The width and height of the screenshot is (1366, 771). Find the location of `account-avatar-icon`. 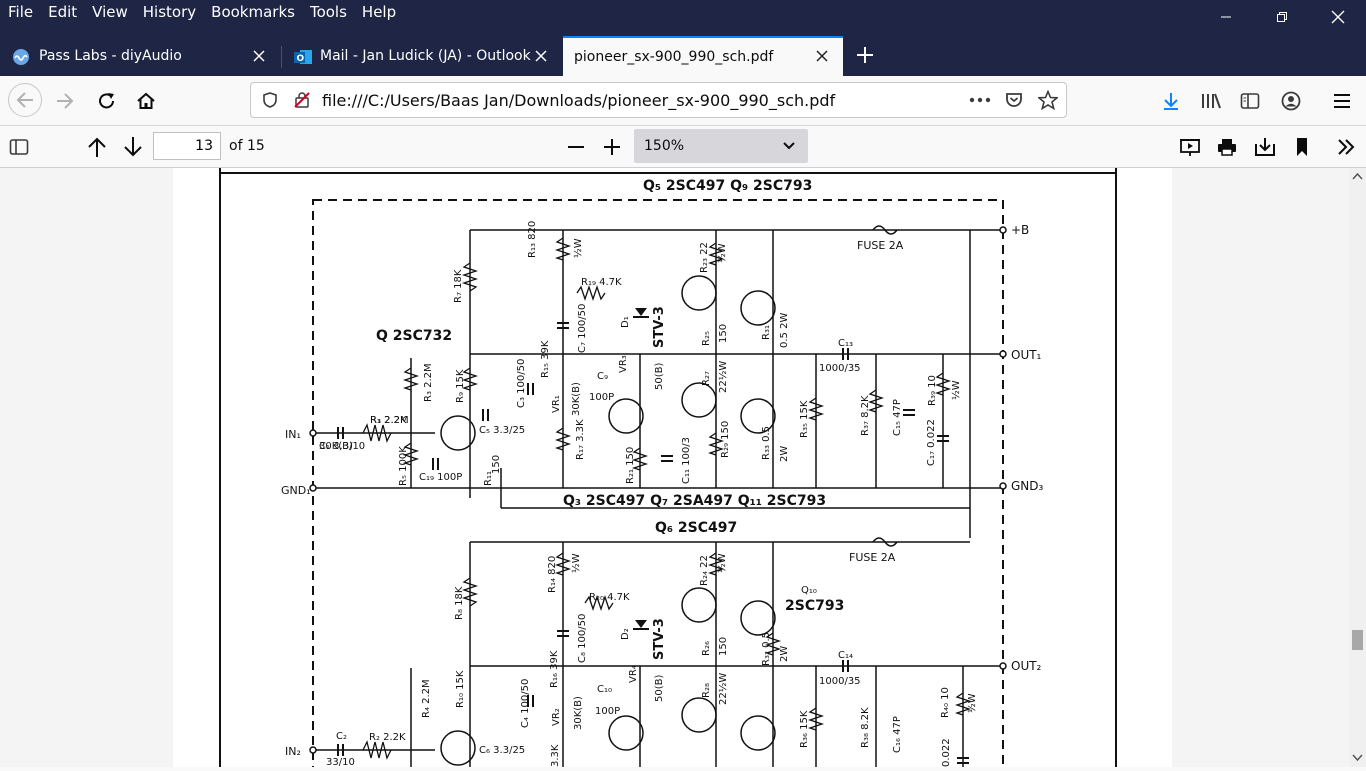

account-avatar-icon is located at coordinates (1291, 101).